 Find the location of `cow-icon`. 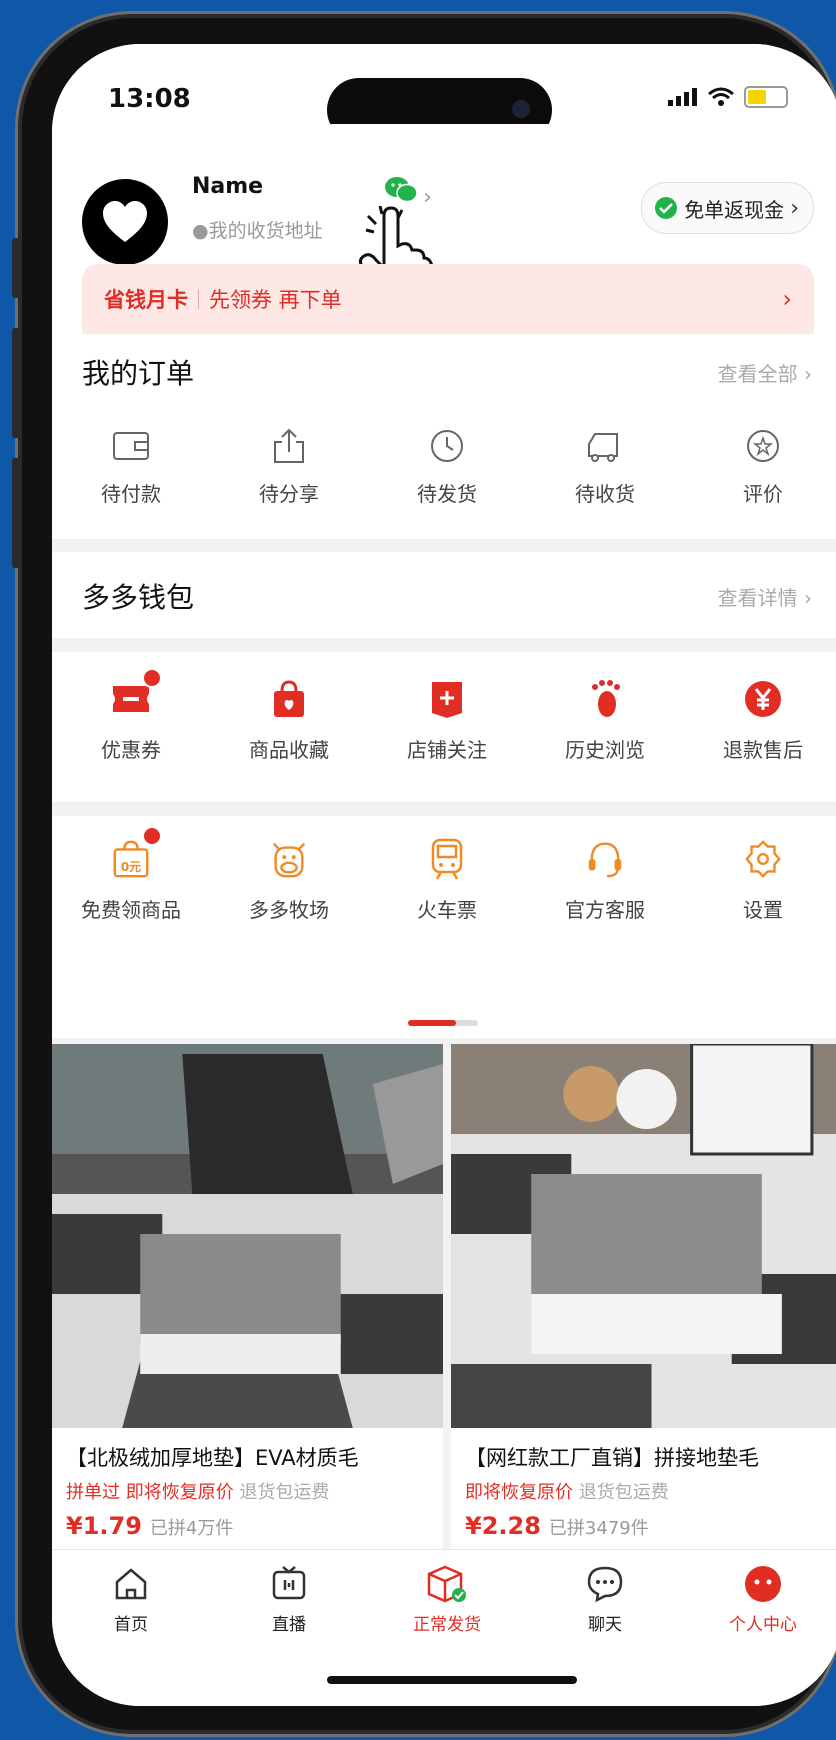

cow-icon is located at coordinates (289, 859).